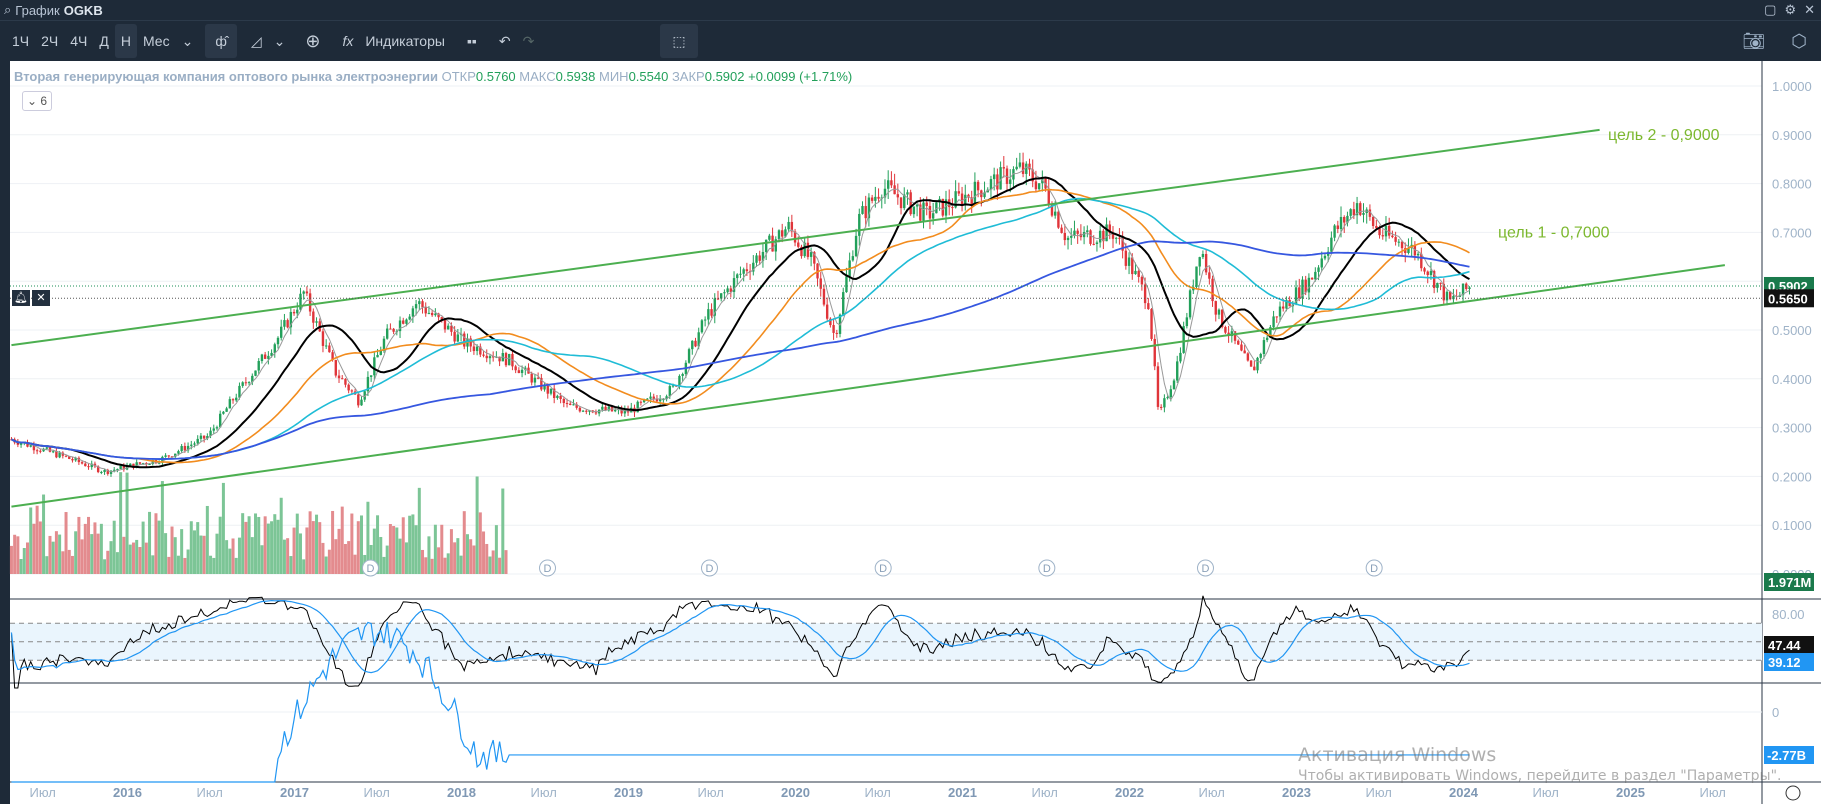 The width and height of the screenshot is (1821, 804). I want to click on change-value: +0.0099 (+1.71%), so click(800, 76).